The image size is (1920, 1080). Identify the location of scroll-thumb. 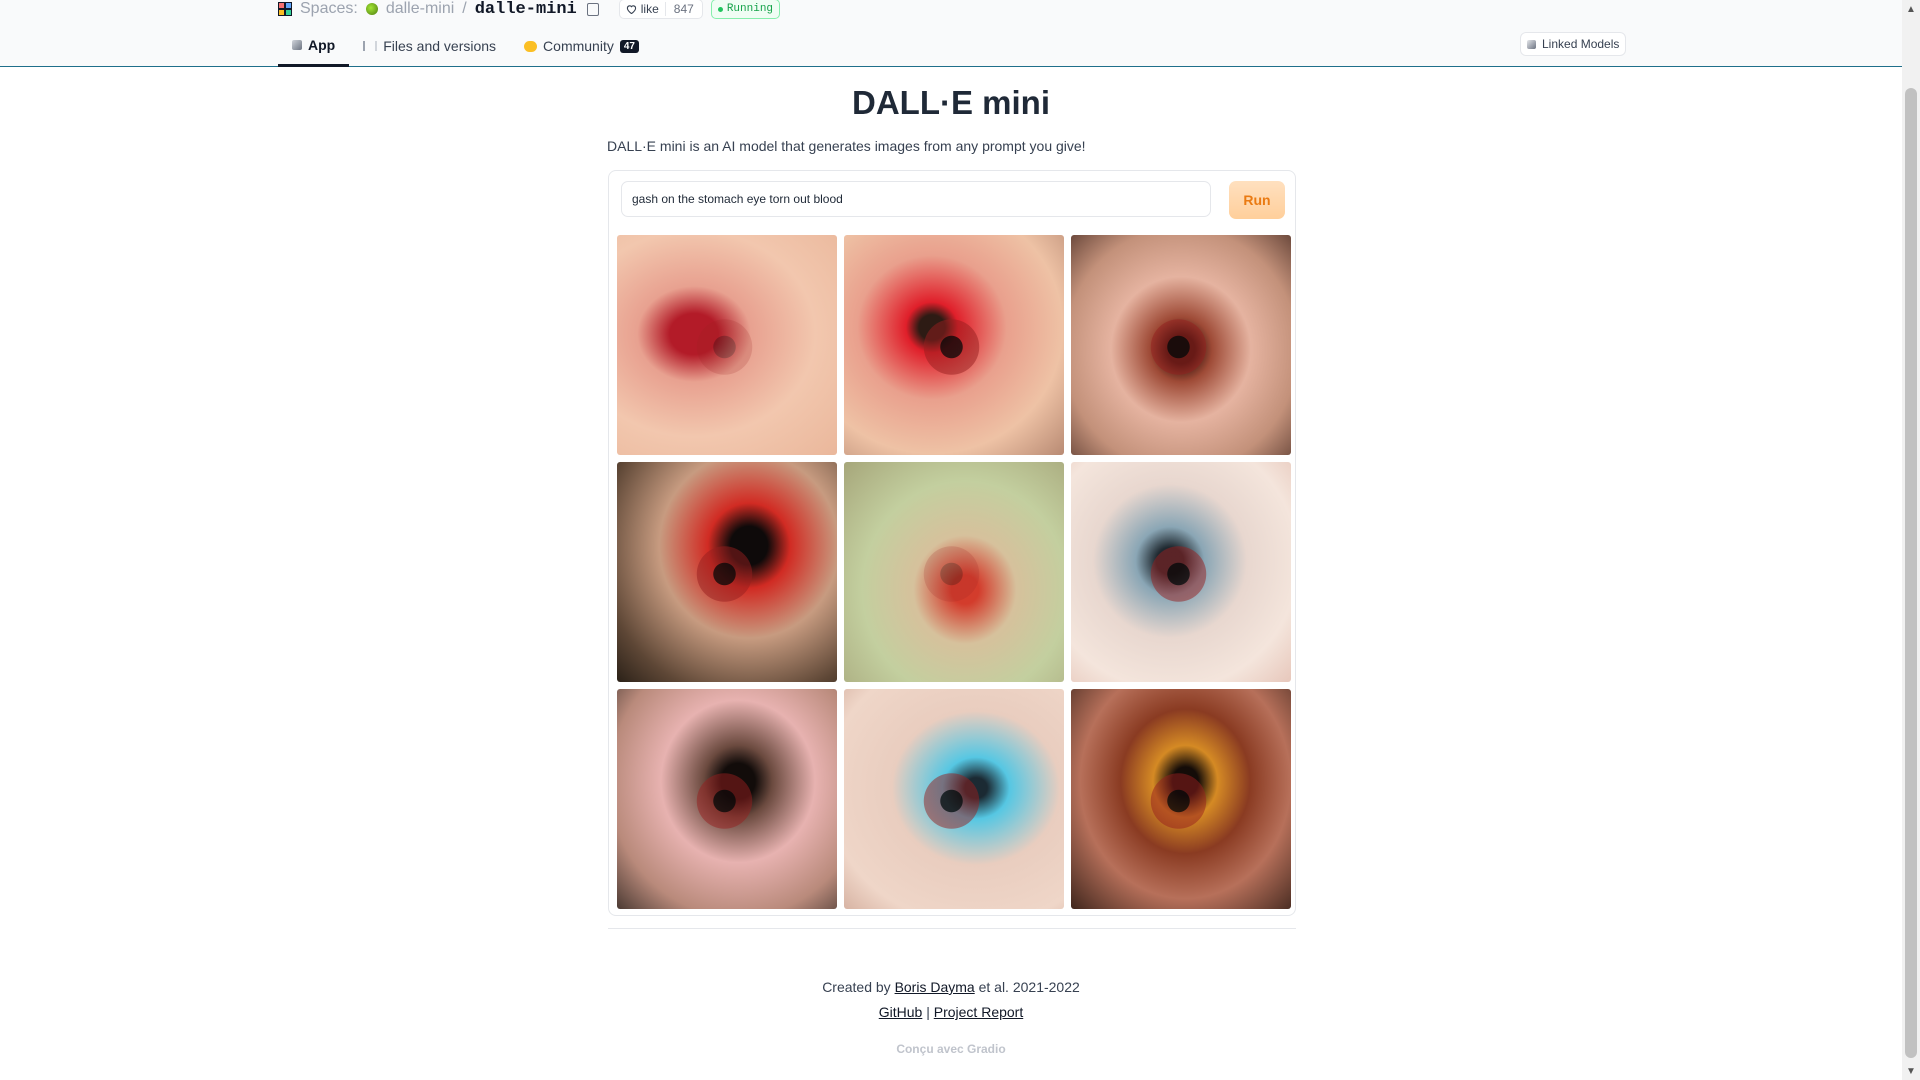
(1911, 573).